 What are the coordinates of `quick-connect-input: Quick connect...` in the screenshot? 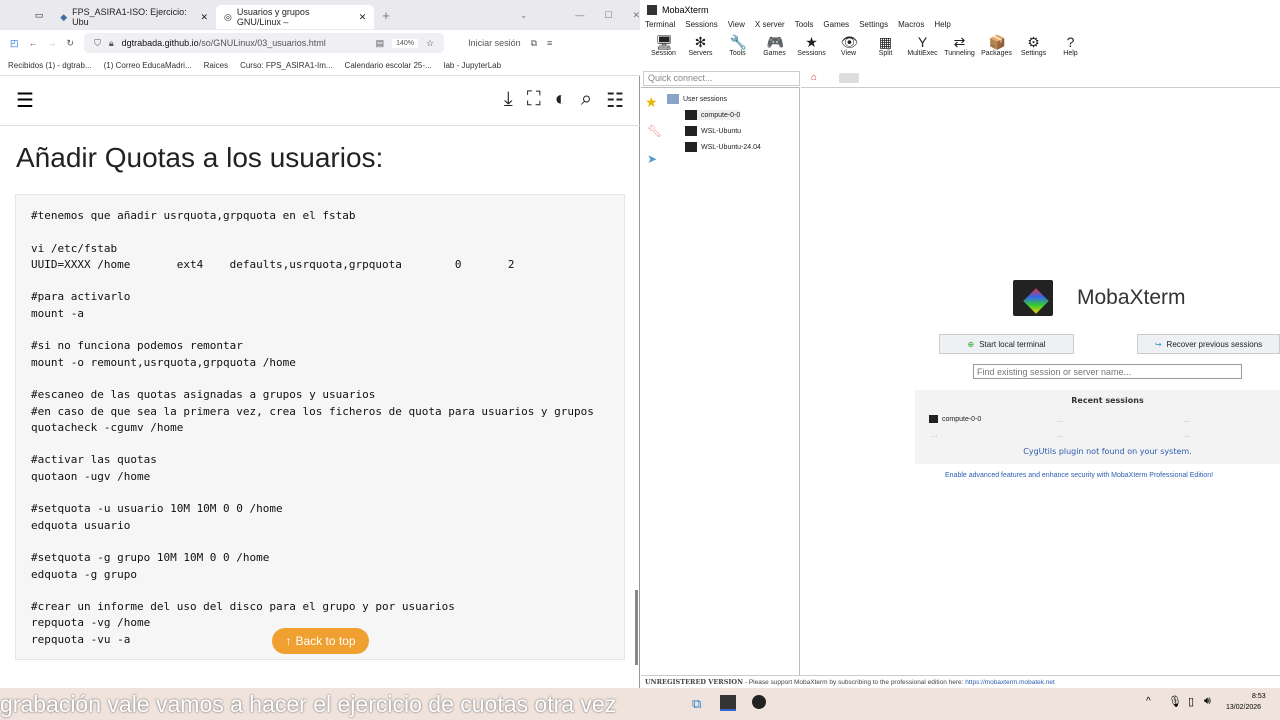 It's located at (721, 78).